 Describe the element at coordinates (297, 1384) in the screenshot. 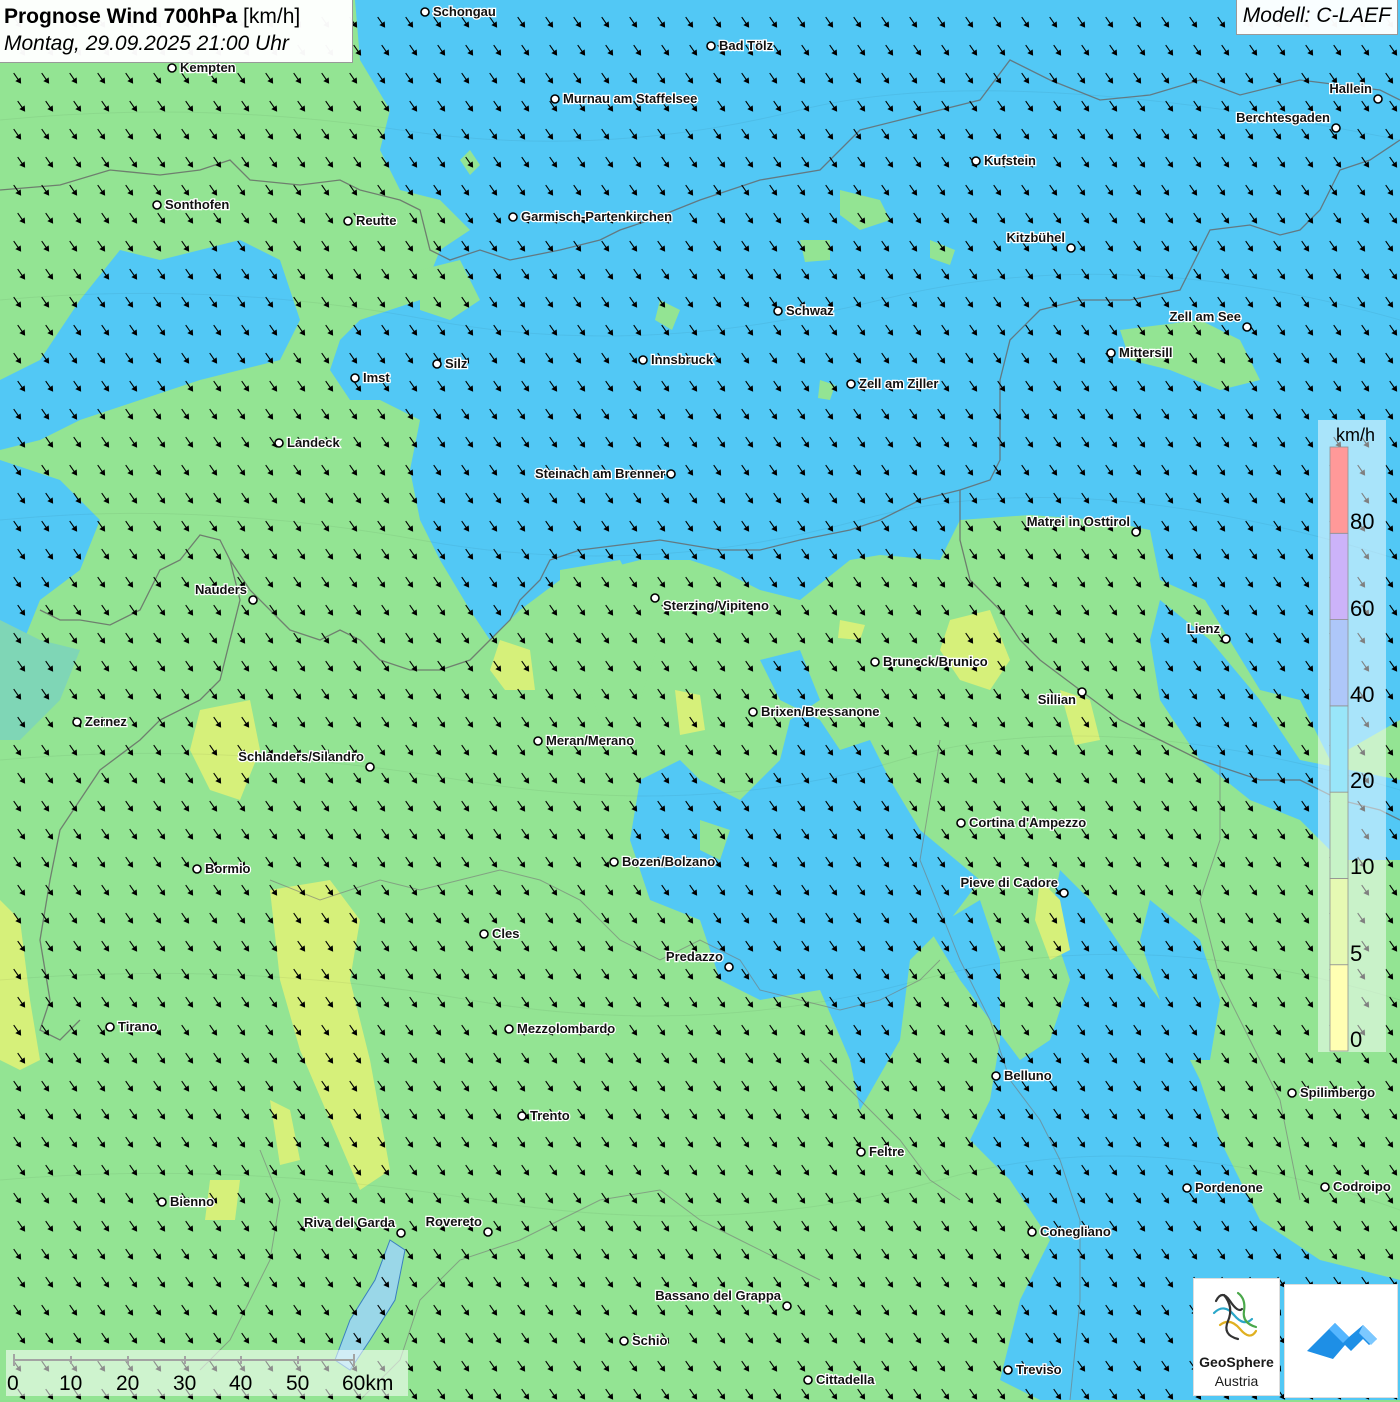

I see `scale-bar-label: 50` at that location.